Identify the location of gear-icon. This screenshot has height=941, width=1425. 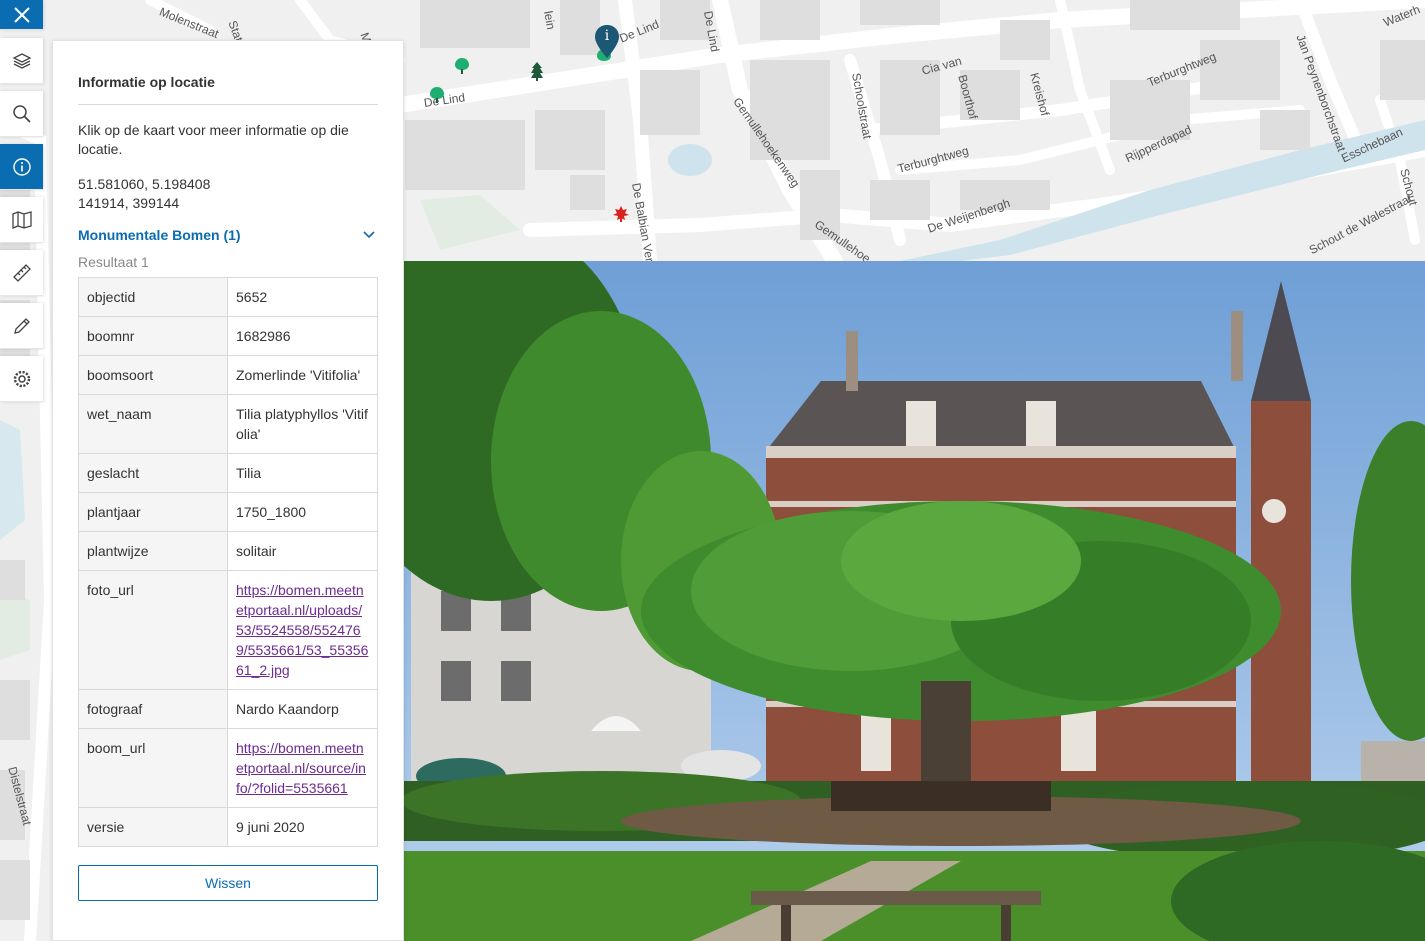
(21, 378).